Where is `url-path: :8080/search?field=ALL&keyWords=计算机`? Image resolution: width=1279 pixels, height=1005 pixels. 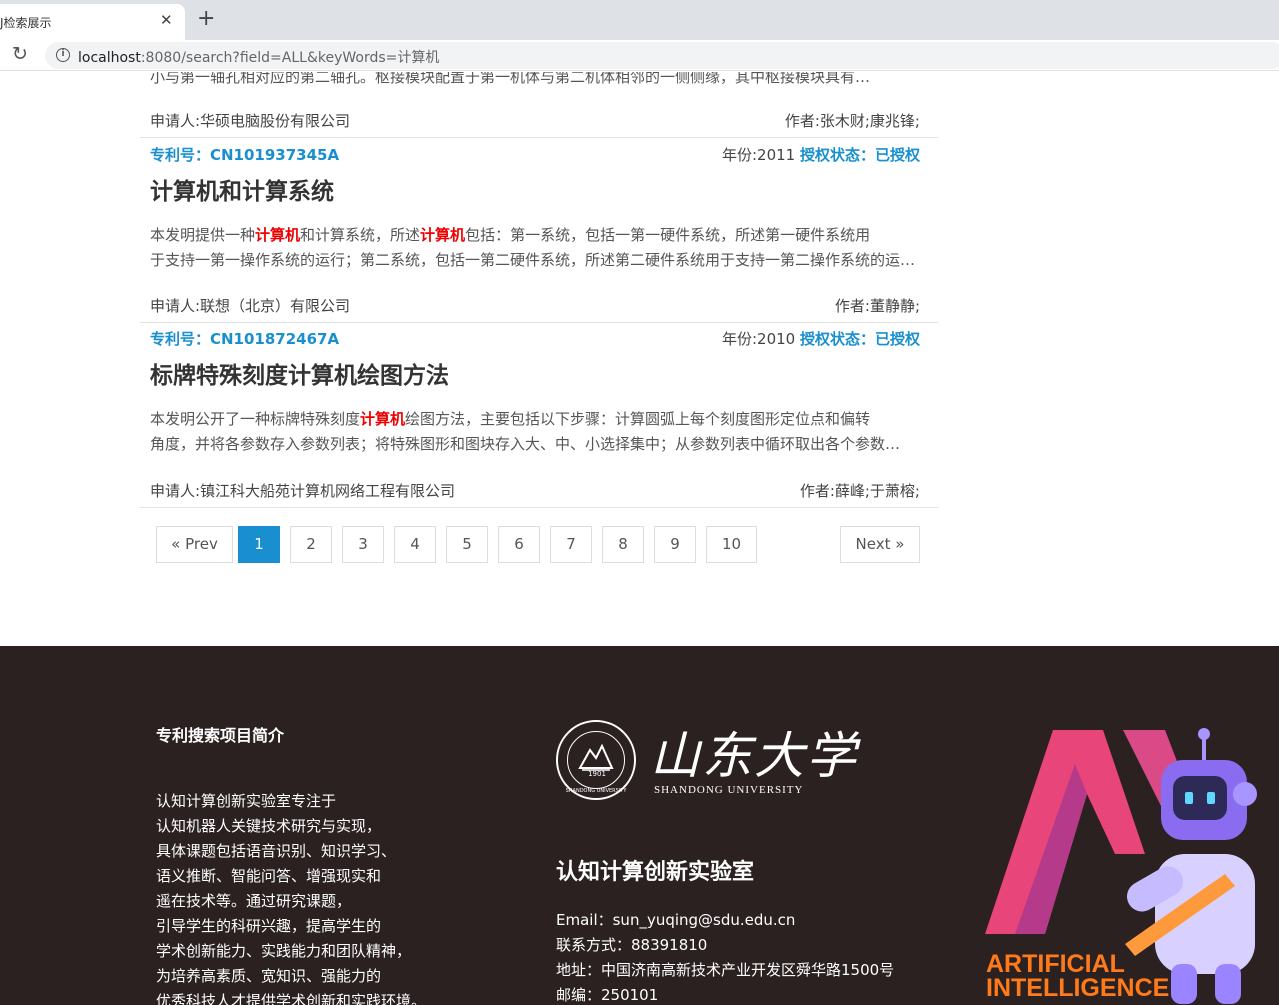
url-path: :8080/search?field=ALL&keyWords=计算机 is located at coordinates (290, 58).